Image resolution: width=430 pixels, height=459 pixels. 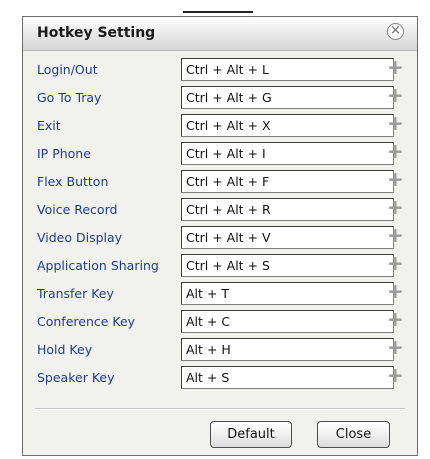 What do you see at coordinates (76, 377) in the screenshot?
I see `hotkey-label: Speaker Key` at bounding box center [76, 377].